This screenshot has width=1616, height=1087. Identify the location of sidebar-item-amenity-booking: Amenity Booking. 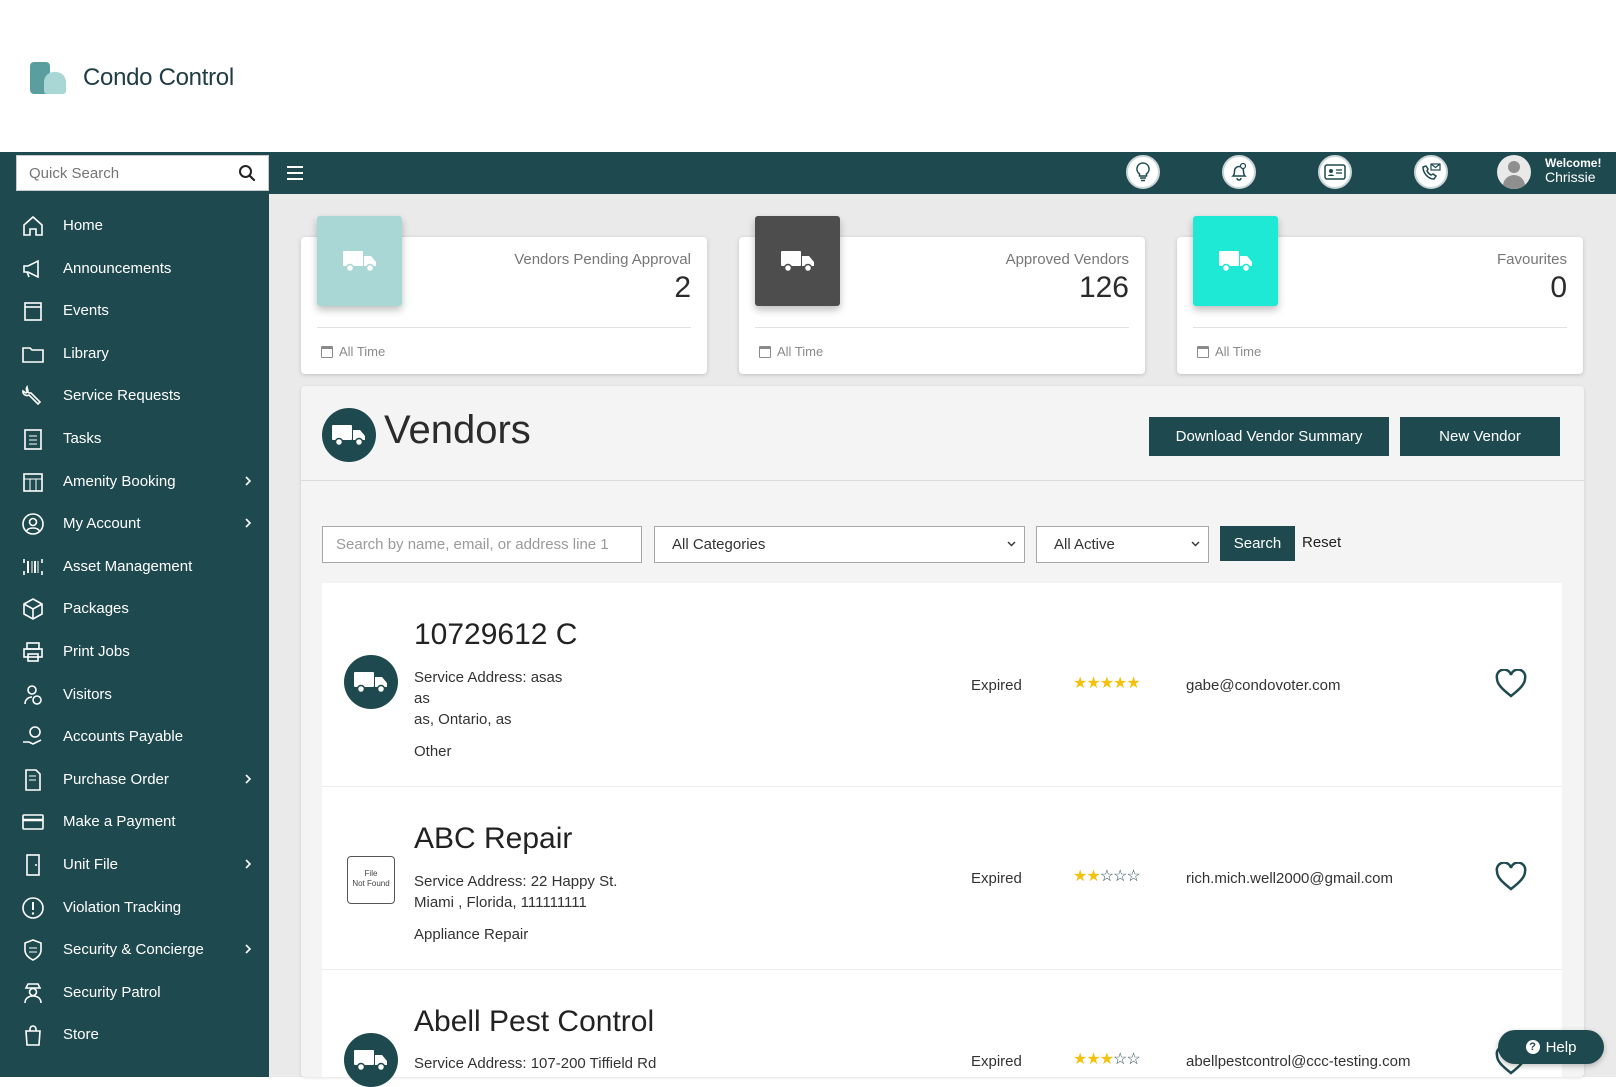
(134, 482).